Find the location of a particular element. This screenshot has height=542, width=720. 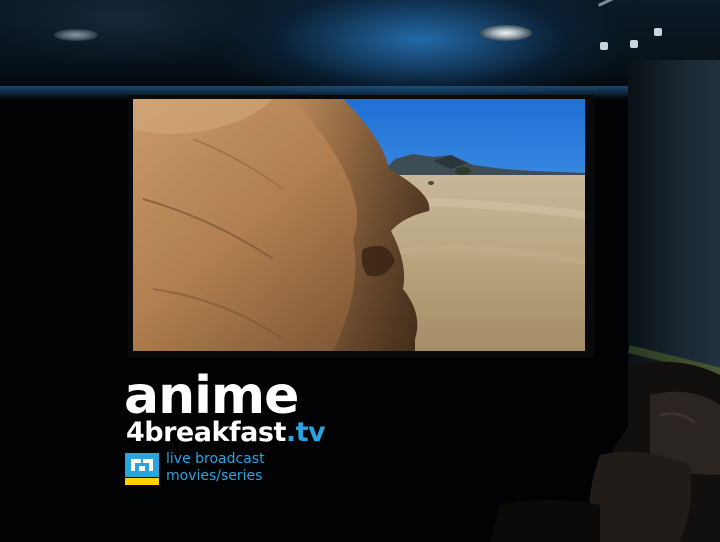

brand-domain: 4breakfast.tv is located at coordinates (226, 432).